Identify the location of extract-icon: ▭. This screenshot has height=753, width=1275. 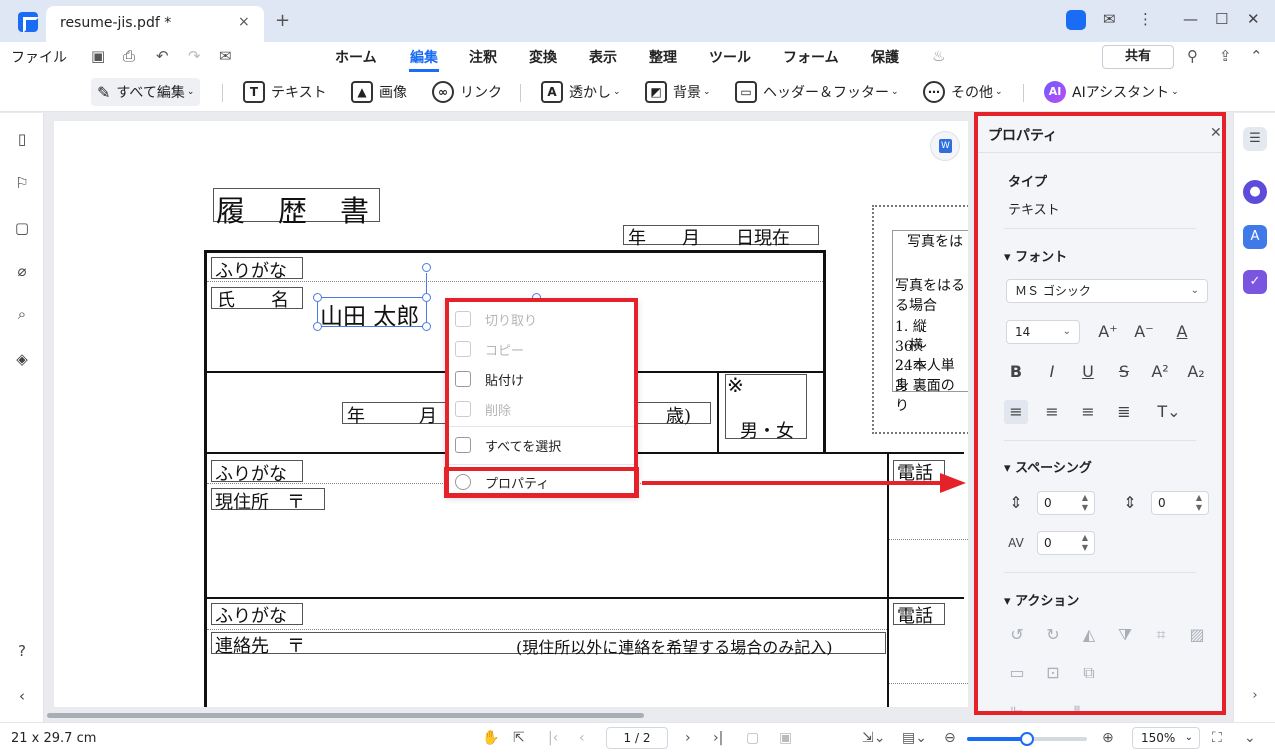
(1017, 673).